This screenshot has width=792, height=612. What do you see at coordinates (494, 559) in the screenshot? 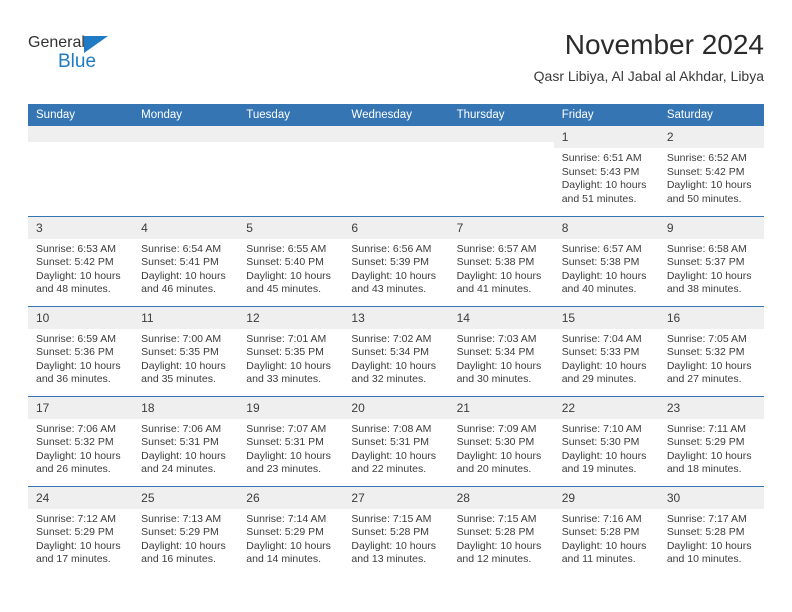
I see `daylight-duration-line2: and 12 minutes.` at bounding box center [494, 559].